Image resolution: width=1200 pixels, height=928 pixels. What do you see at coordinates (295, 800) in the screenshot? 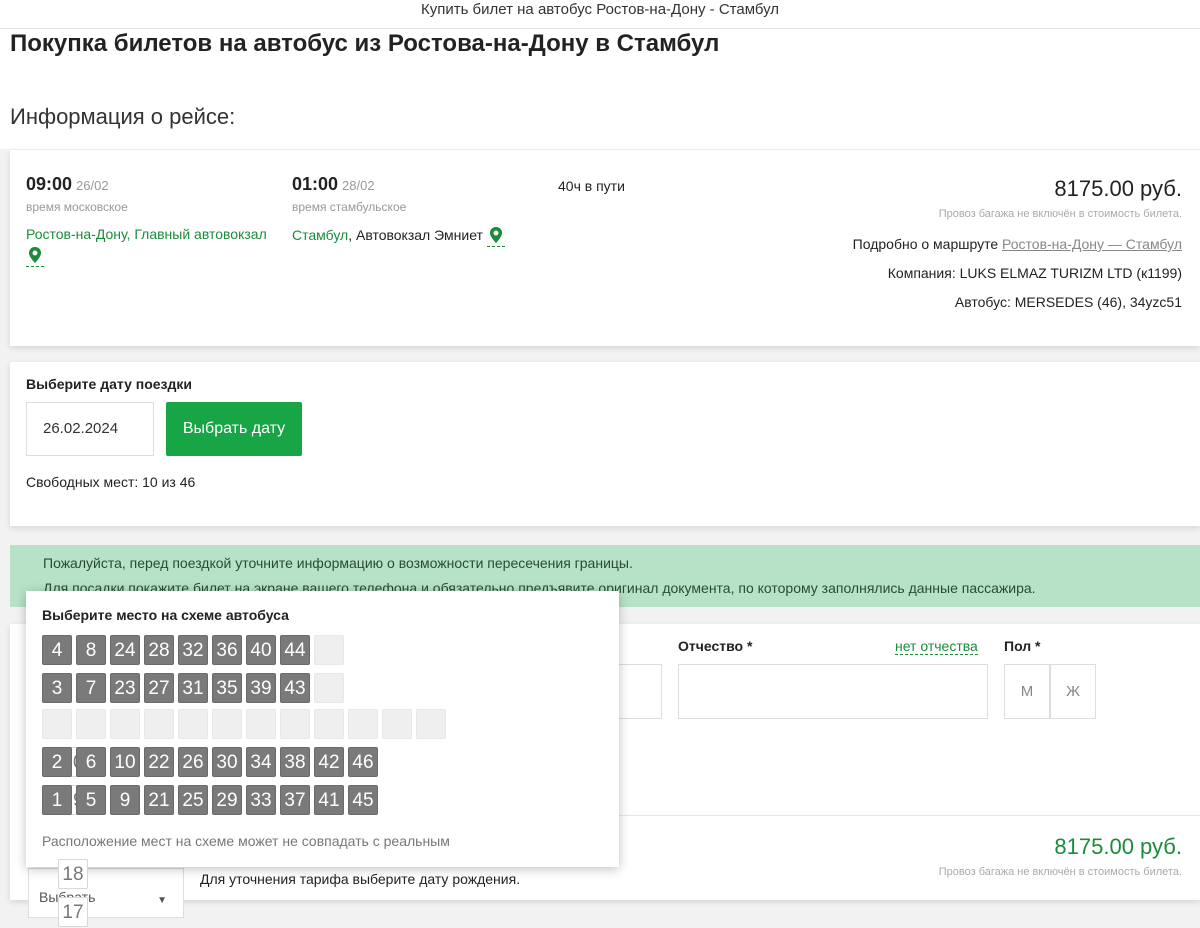
I see `seat-occupied: 37` at bounding box center [295, 800].